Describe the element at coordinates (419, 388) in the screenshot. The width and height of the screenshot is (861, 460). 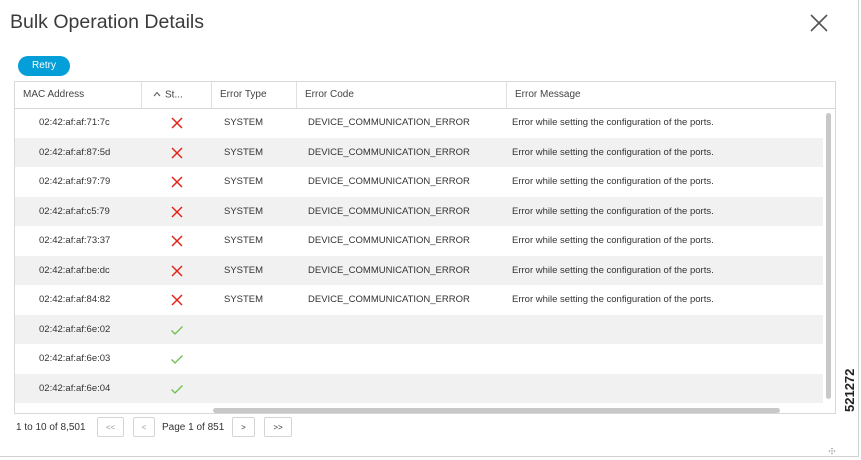
I see `table-row: 02:42:af:af:6e:04` at that location.